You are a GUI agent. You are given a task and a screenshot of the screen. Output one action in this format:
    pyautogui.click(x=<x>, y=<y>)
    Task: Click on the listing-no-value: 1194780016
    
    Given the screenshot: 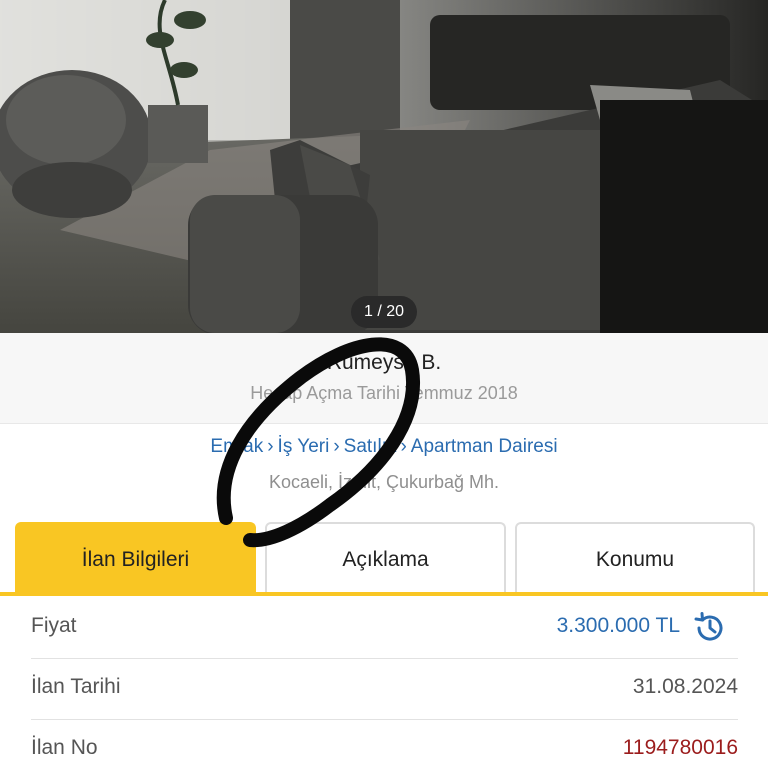 What is the action you would take?
    pyautogui.click(x=680, y=747)
    